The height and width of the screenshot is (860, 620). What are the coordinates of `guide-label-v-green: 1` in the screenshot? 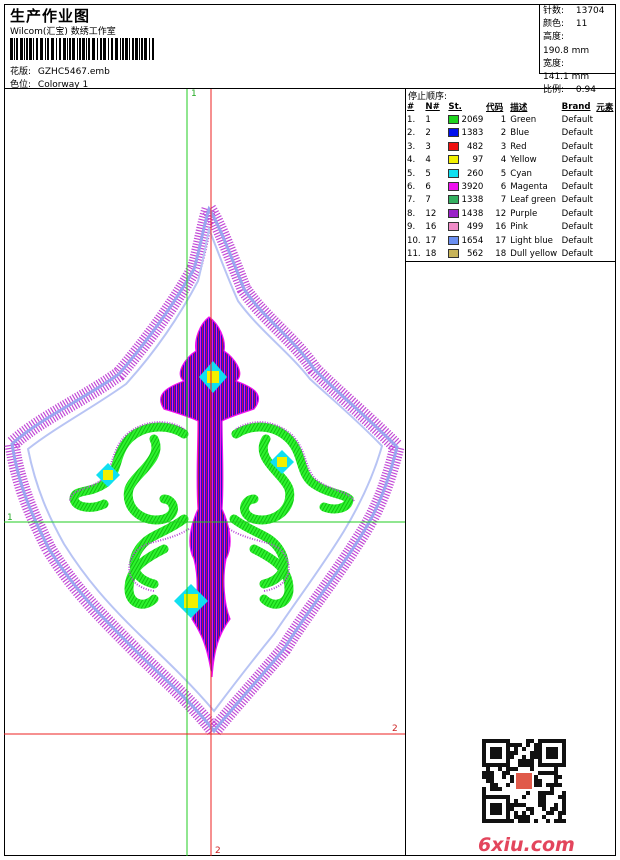 It's located at (194, 94).